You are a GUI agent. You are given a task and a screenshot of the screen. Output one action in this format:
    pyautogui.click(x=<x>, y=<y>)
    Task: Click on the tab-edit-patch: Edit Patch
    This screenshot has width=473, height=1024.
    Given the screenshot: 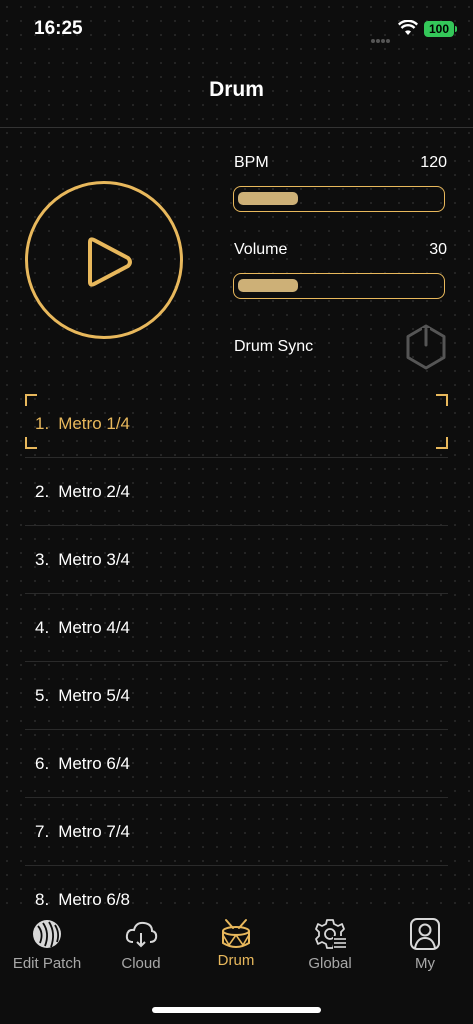 What is the action you would take?
    pyautogui.click(x=47, y=945)
    